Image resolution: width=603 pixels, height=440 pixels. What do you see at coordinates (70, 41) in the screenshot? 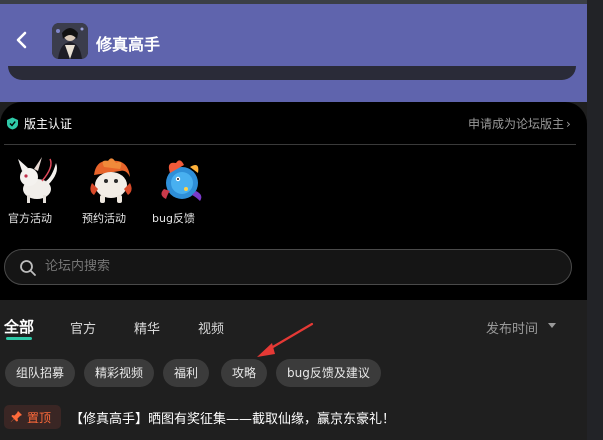
I see `app-icon` at bounding box center [70, 41].